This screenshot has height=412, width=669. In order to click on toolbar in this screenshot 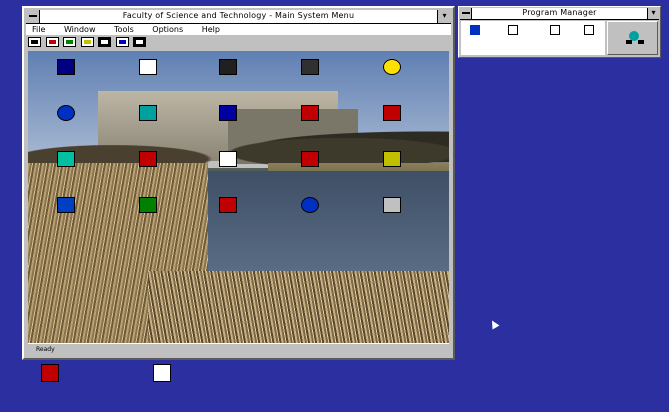, I will do `click(238, 42)`.